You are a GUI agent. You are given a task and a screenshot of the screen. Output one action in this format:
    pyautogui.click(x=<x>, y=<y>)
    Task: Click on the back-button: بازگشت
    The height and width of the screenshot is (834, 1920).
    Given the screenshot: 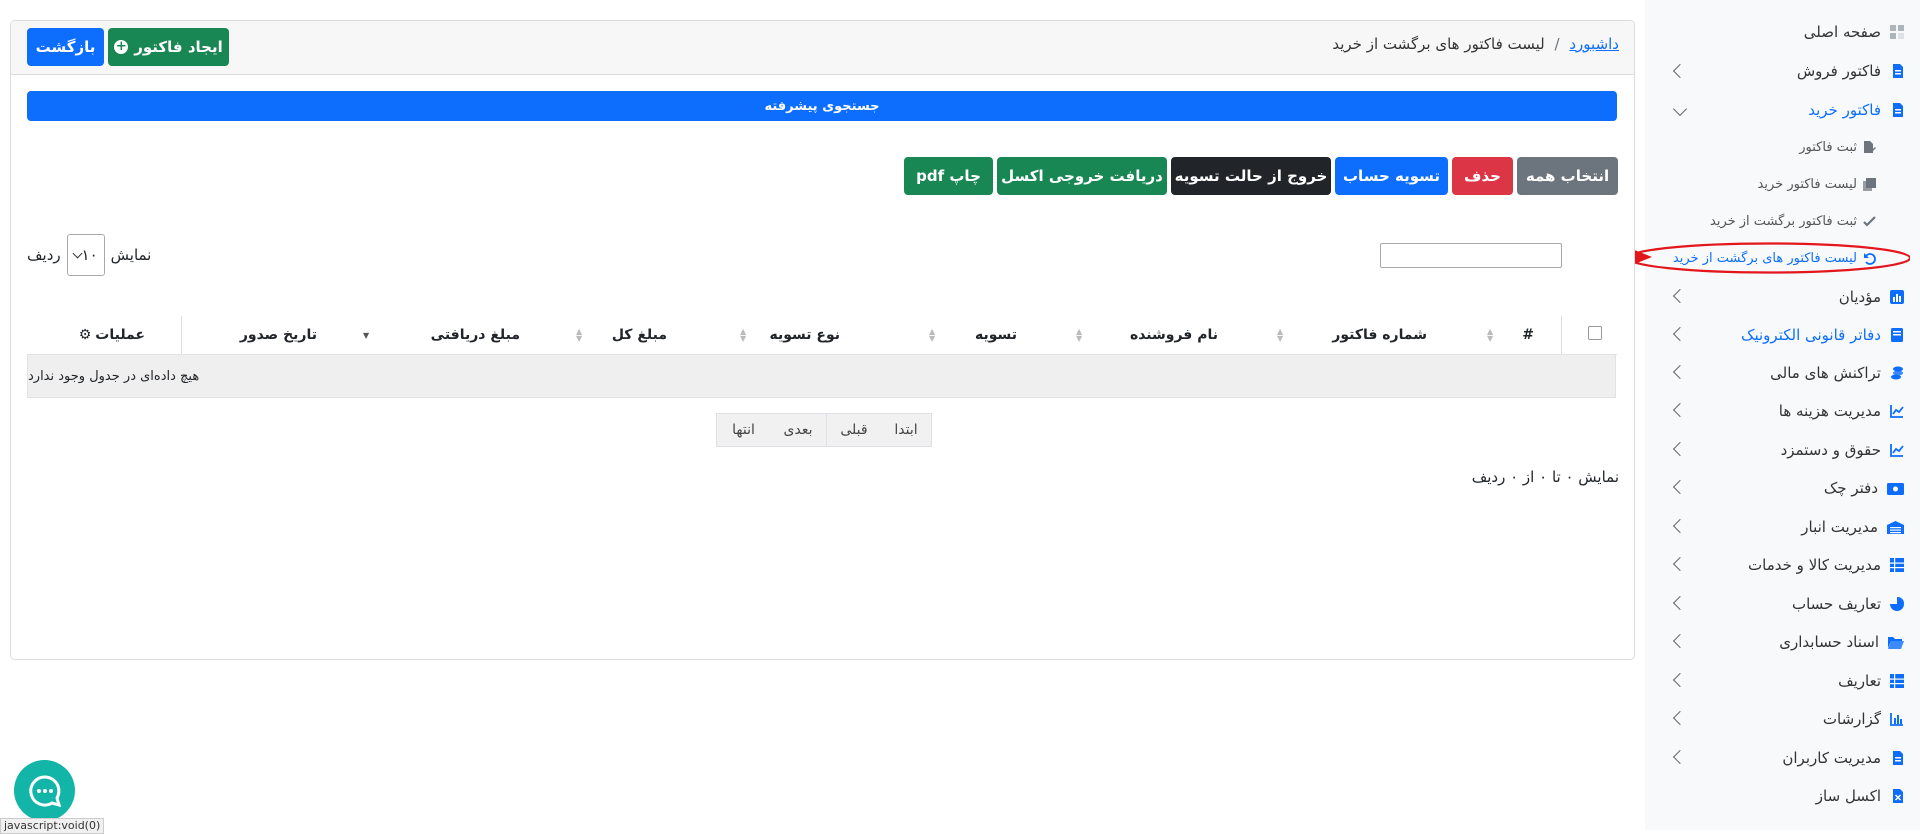 What is the action you would take?
    pyautogui.click(x=65, y=47)
    